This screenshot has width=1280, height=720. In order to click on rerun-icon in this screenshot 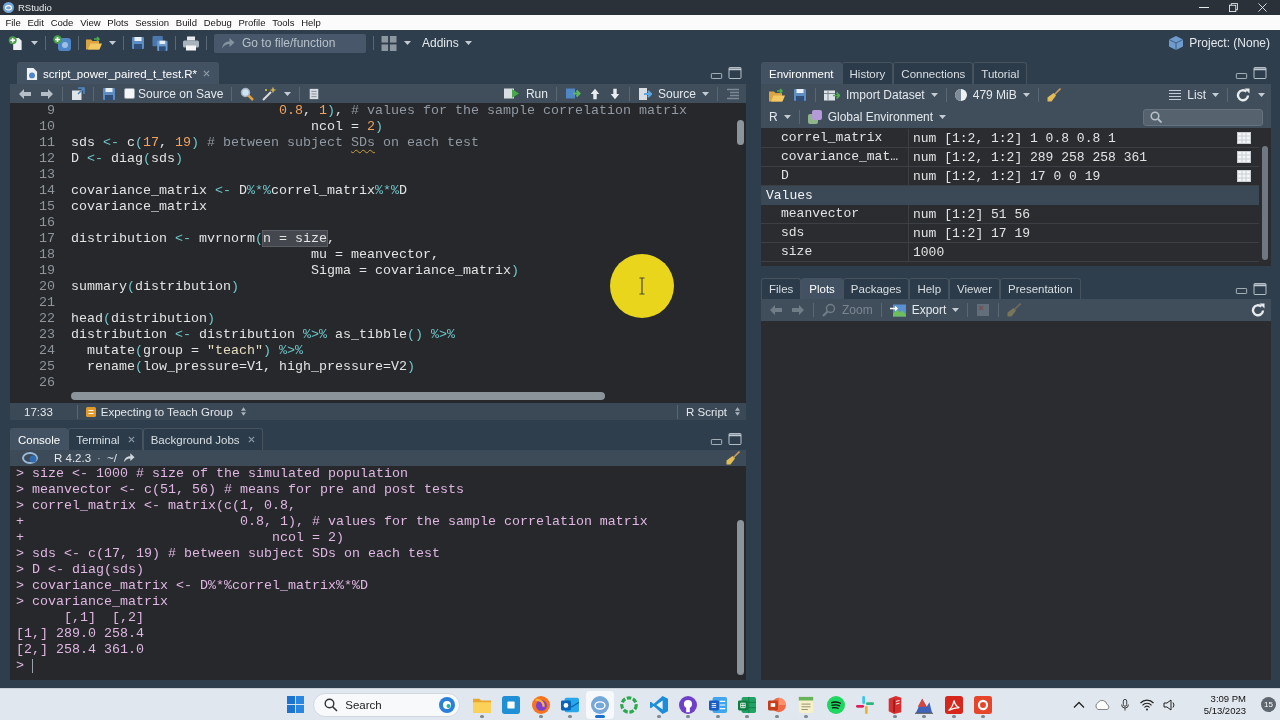, I will do `click(572, 93)`.